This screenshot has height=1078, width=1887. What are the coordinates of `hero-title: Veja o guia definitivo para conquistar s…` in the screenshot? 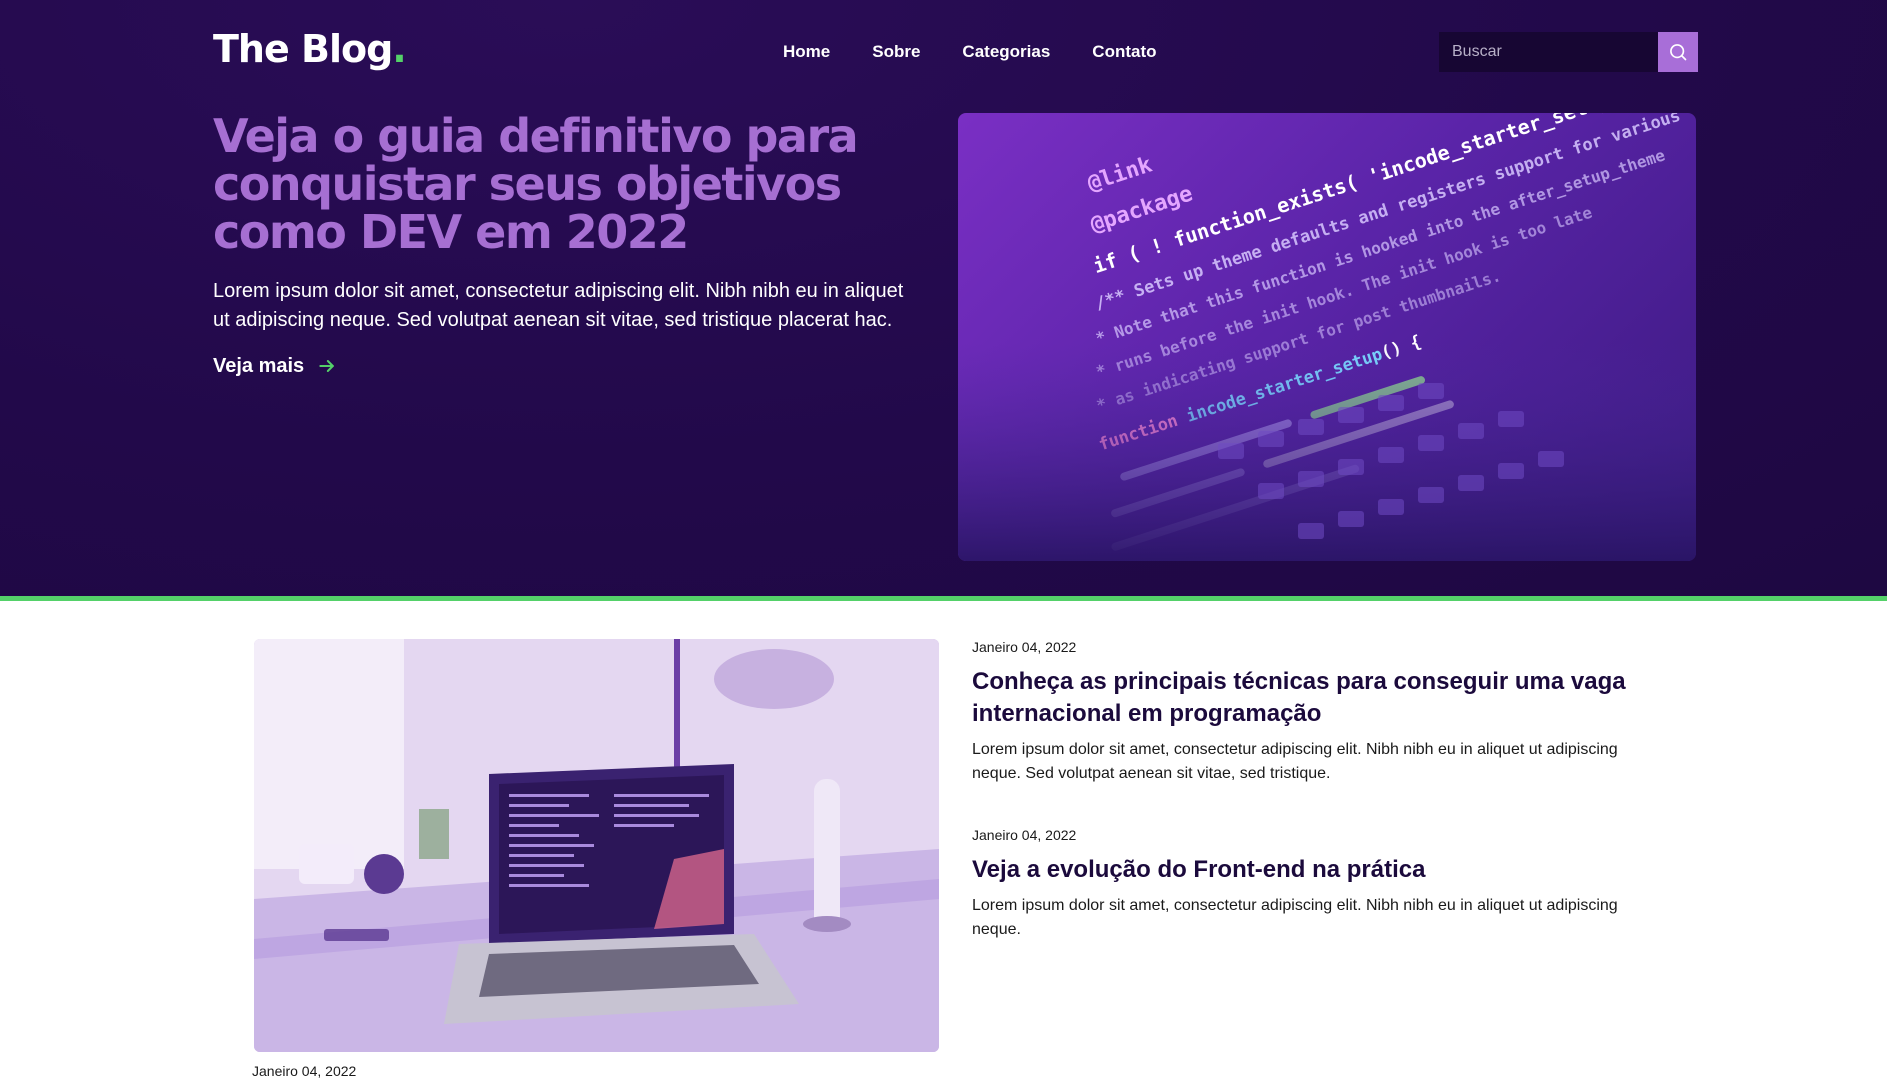 It's located at (536, 184).